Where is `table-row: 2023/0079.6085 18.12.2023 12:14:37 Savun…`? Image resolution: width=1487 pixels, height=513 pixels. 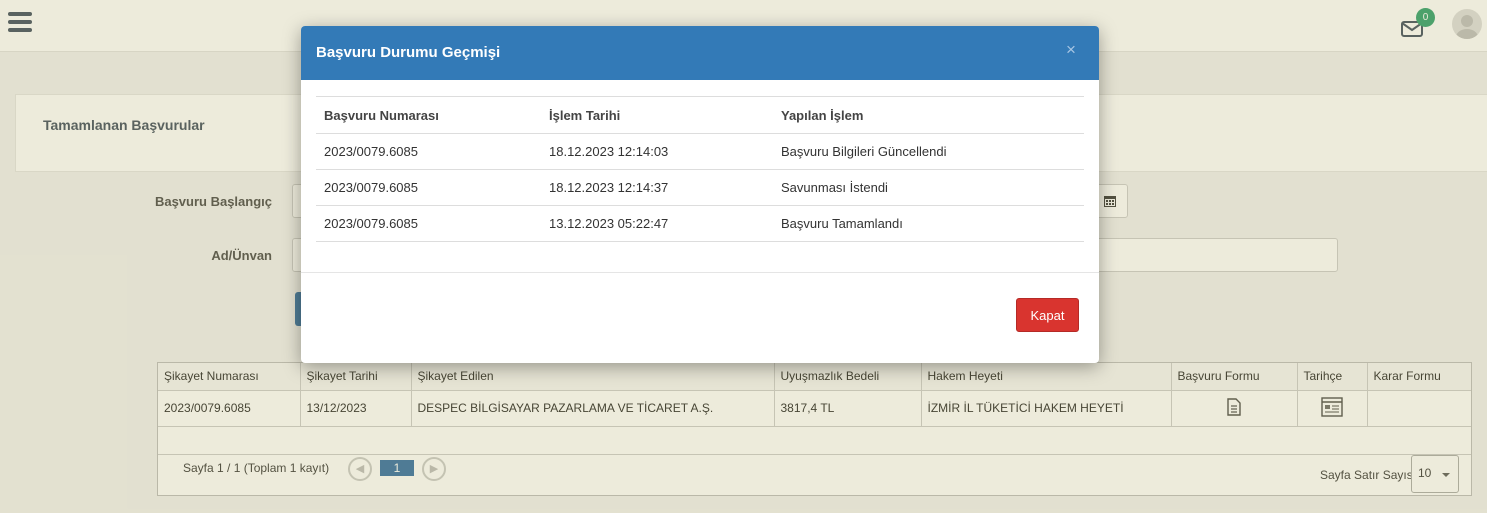 table-row: 2023/0079.6085 18.12.2023 12:14:37 Savun… is located at coordinates (700, 187).